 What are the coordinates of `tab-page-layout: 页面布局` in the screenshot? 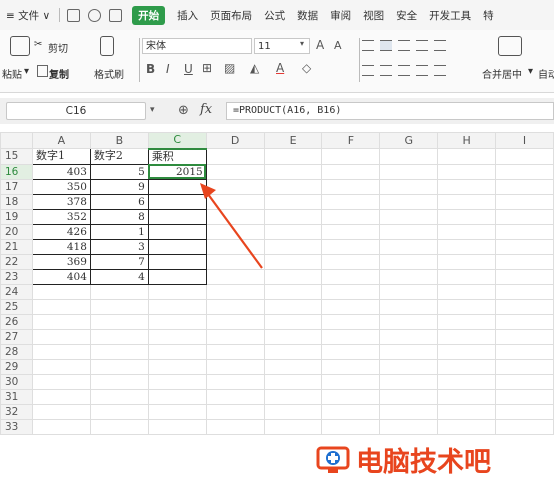 It's located at (231, 15).